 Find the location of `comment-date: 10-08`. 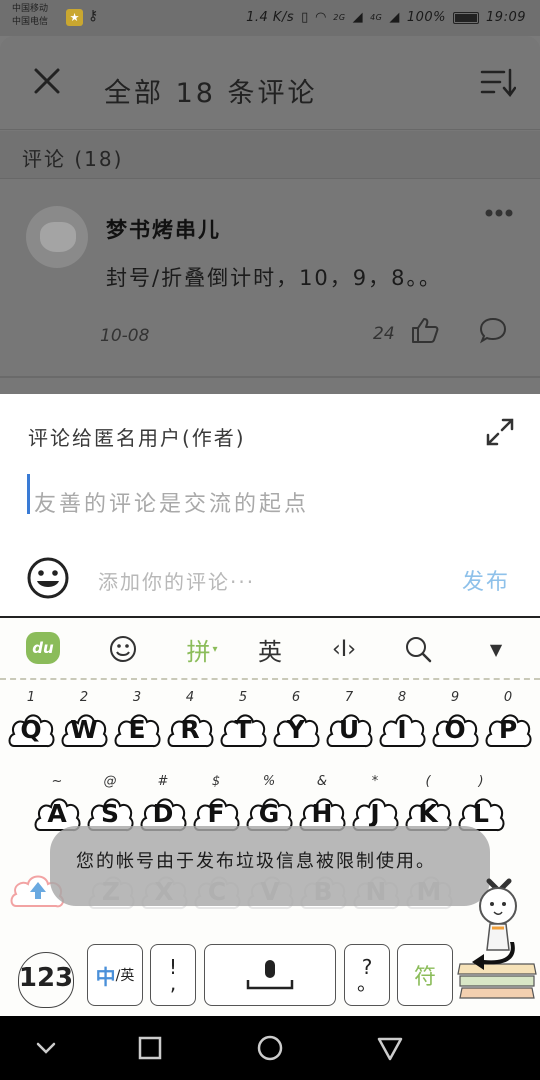

comment-date: 10-08 is located at coordinates (125, 336).